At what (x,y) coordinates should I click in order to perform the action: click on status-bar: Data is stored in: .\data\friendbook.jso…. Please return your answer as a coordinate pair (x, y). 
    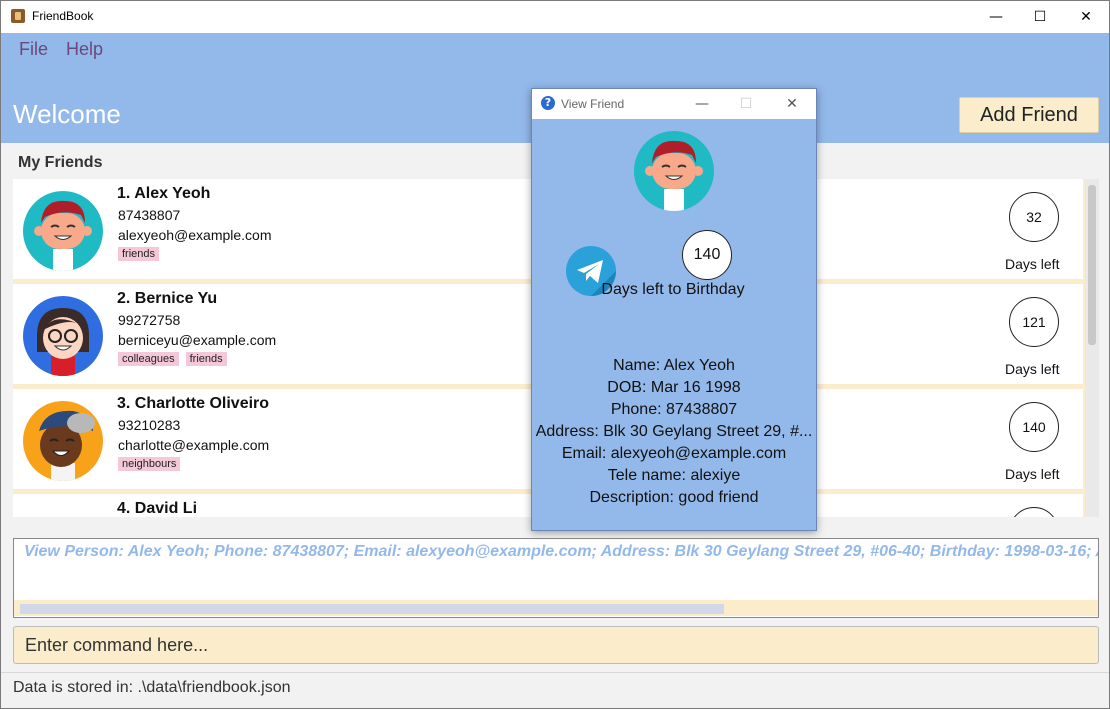
    Looking at the image, I should click on (152, 687).